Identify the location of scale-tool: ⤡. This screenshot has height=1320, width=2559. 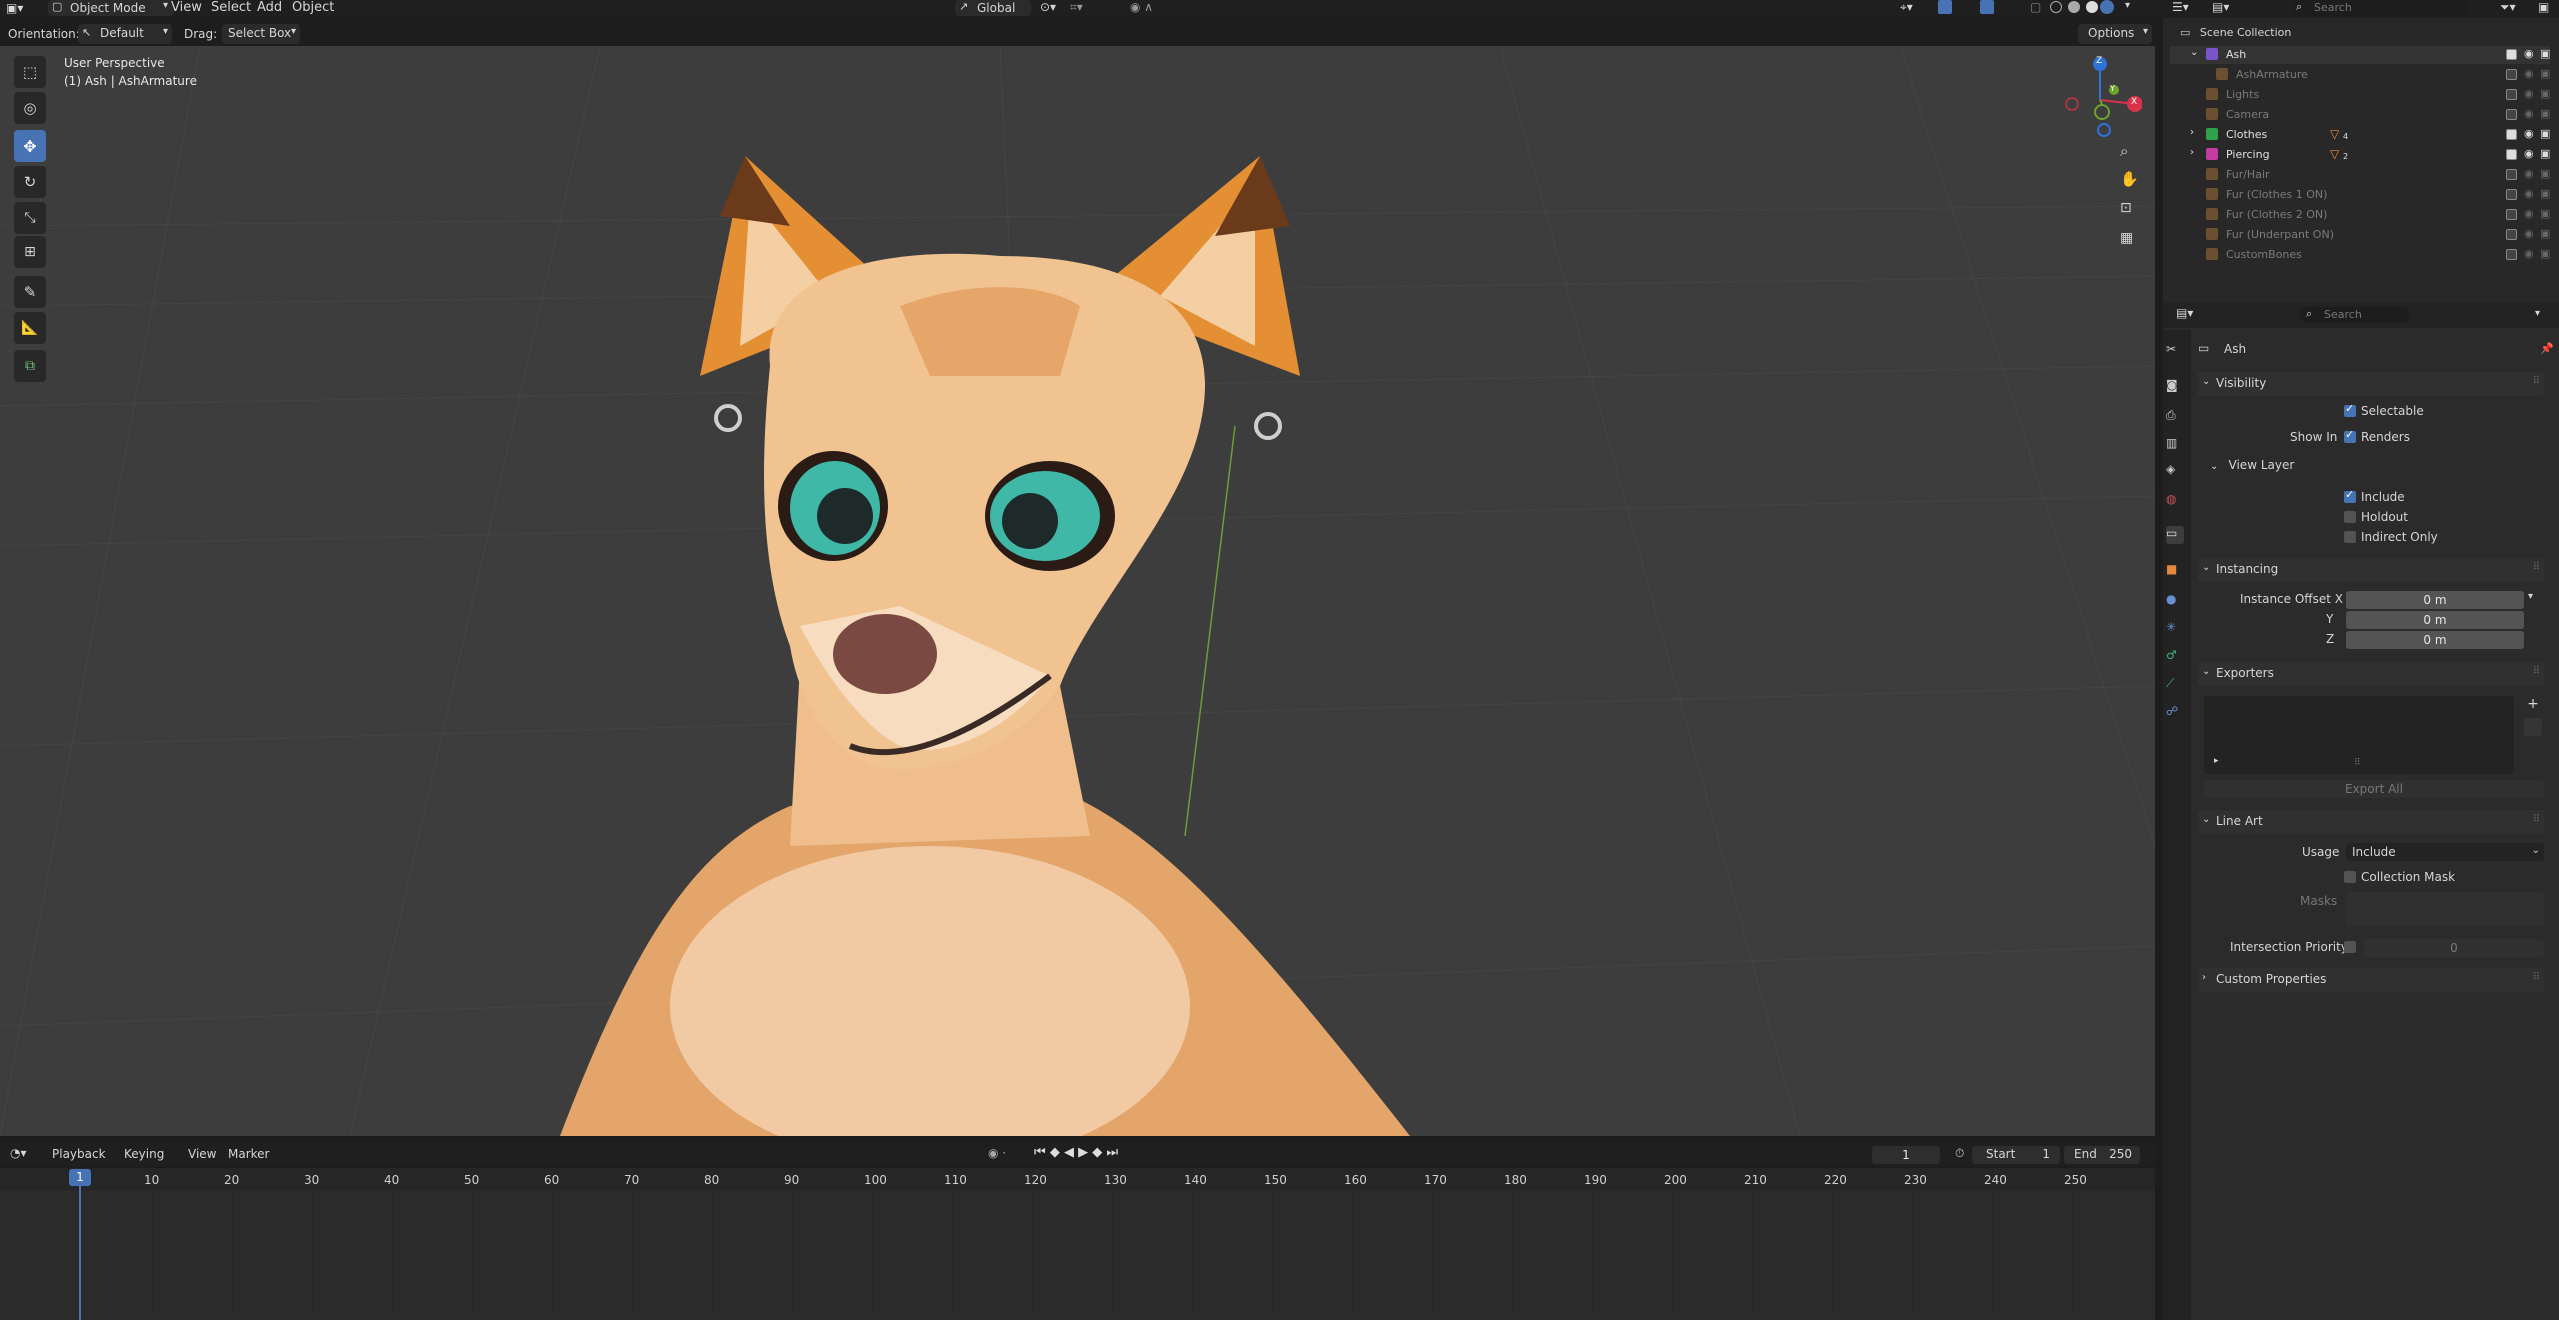
(30, 218).